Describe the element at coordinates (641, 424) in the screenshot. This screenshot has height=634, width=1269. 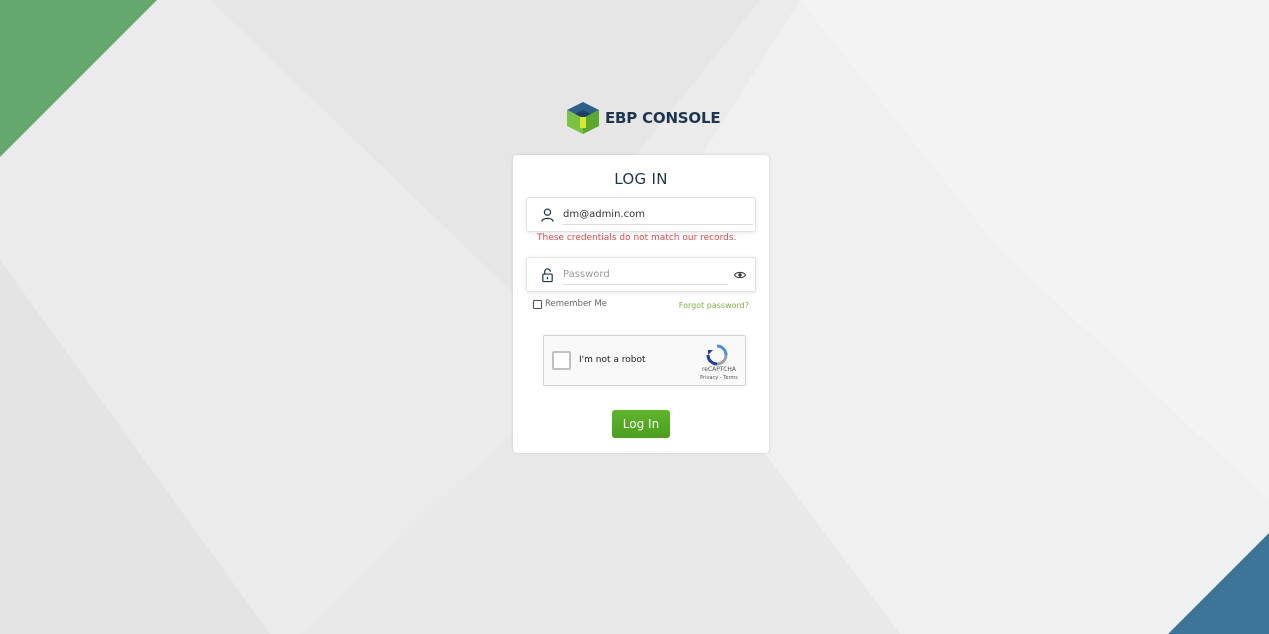
I see `login-button: Log In` at that location.